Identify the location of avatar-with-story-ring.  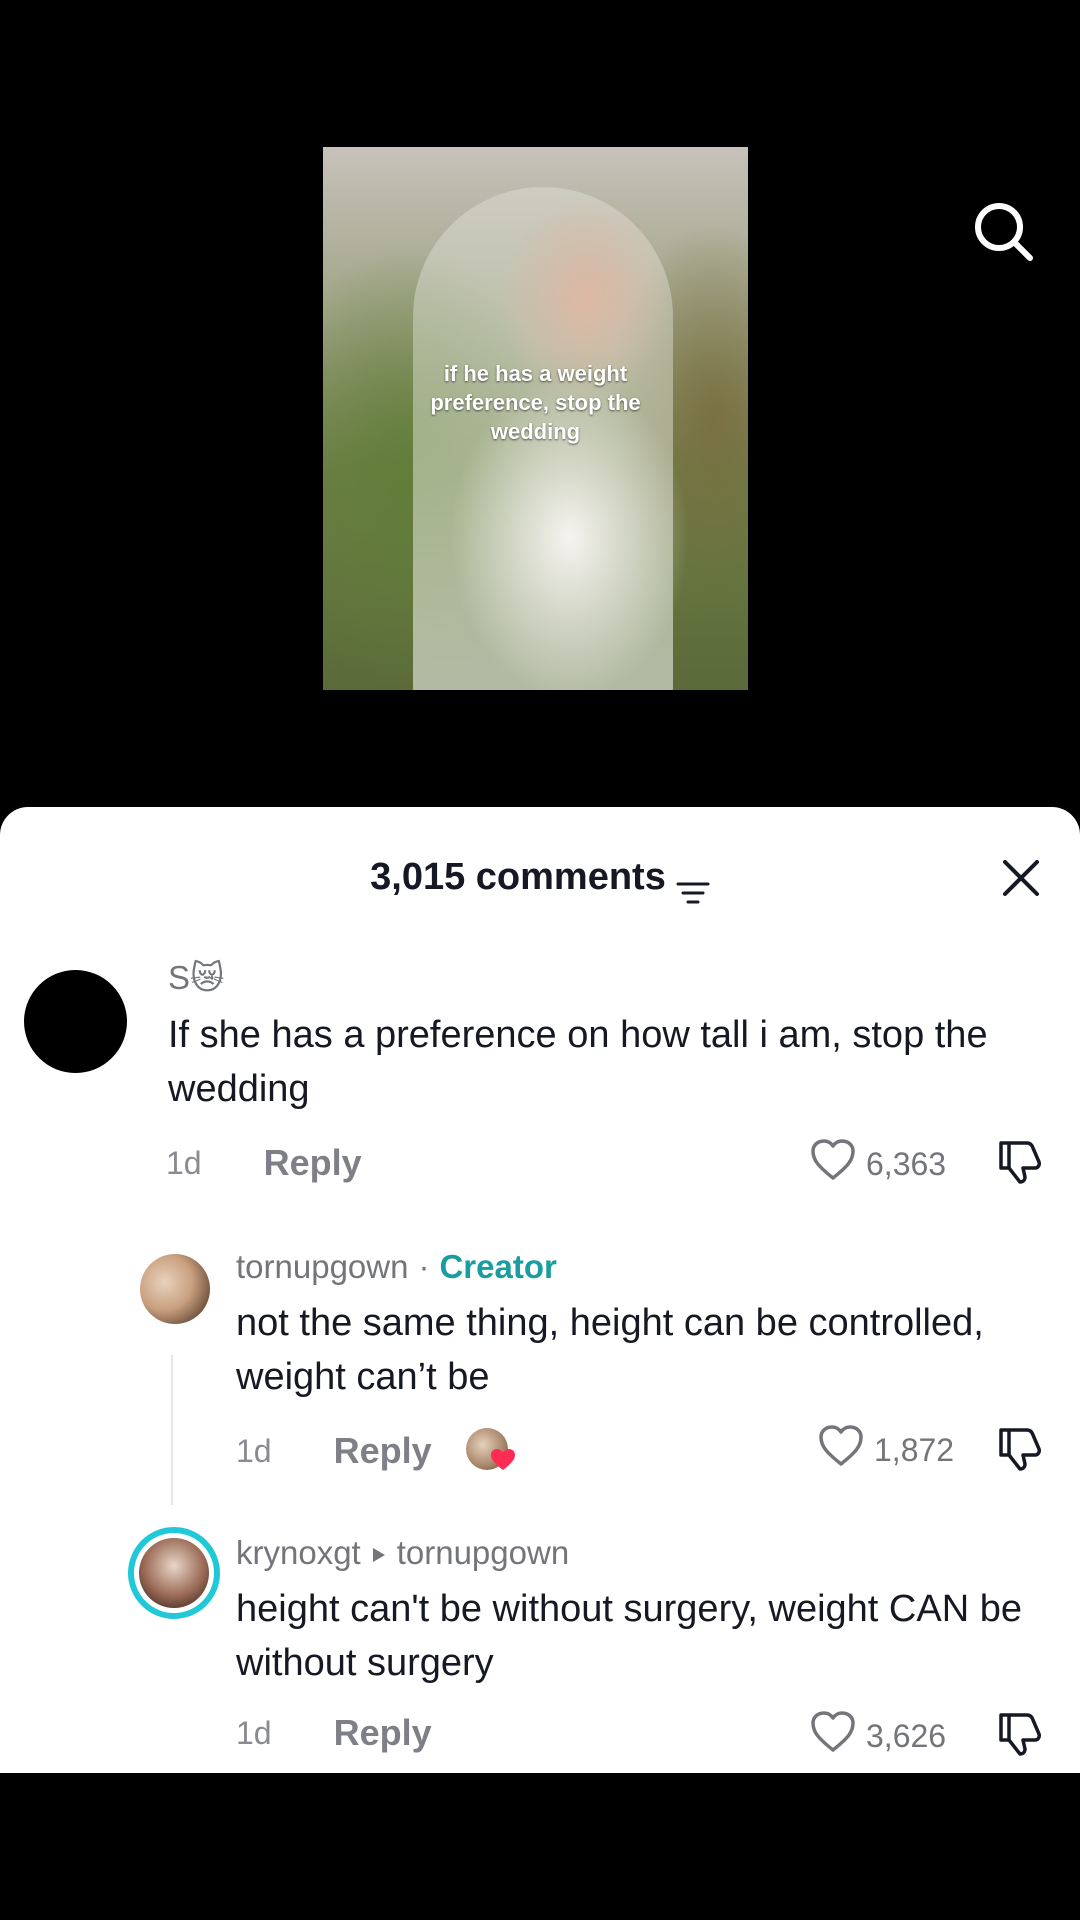
(174, 1573).